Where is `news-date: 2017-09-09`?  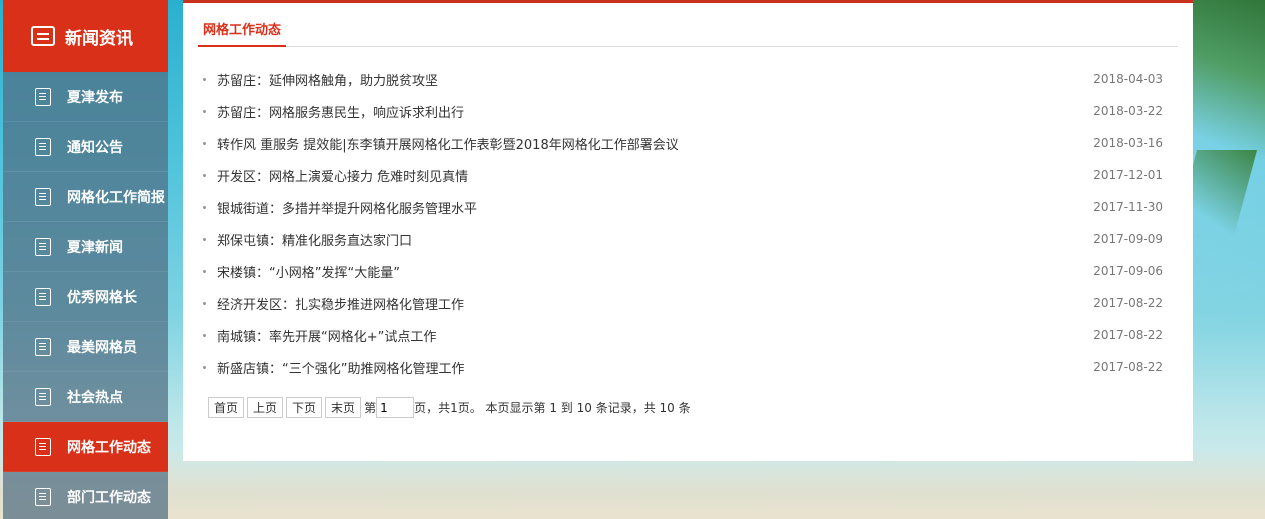
news-date: 2017-09-09 is located at coordinates (1128, 239).